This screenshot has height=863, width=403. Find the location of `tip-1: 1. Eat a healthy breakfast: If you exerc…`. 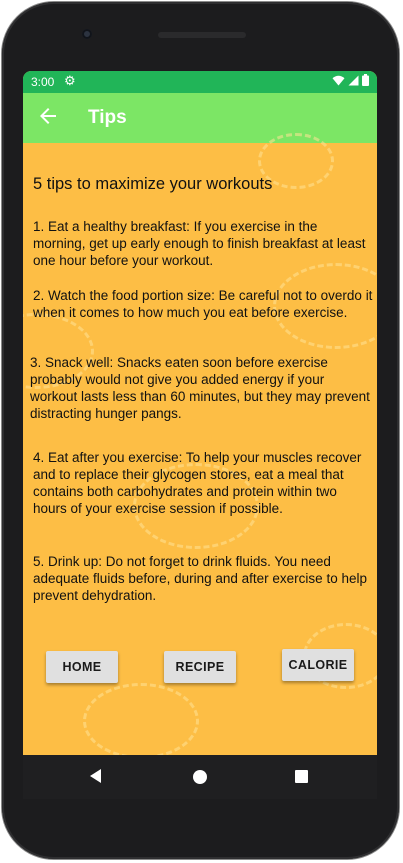

tip-1: 1. Eat a healthy breakfast: If you exerc… is located at coordinates (199, 243).